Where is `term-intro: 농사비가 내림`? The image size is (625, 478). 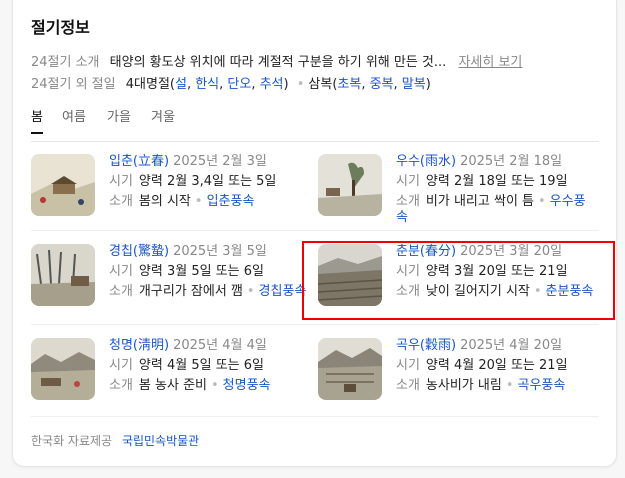
term-intro: 농사비가 내림 is located at coordinates (463, 385).